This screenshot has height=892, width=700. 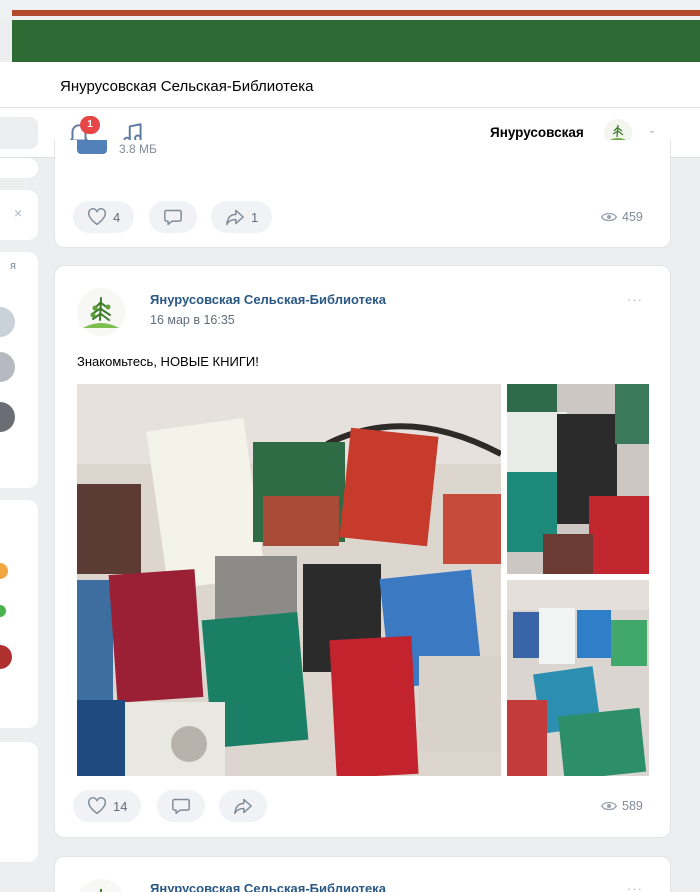 I want to click on user-name: Янурусовская, so click(x=537, y=132).